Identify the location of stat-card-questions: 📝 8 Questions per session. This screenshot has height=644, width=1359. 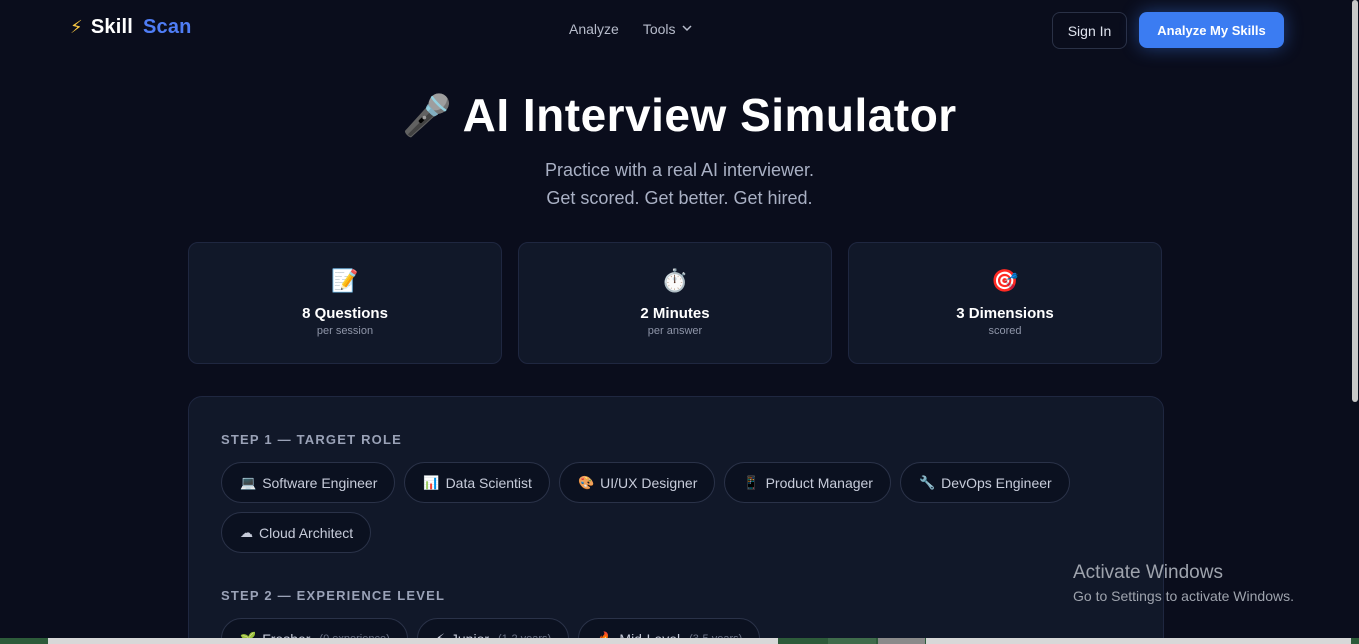
(345, 303).